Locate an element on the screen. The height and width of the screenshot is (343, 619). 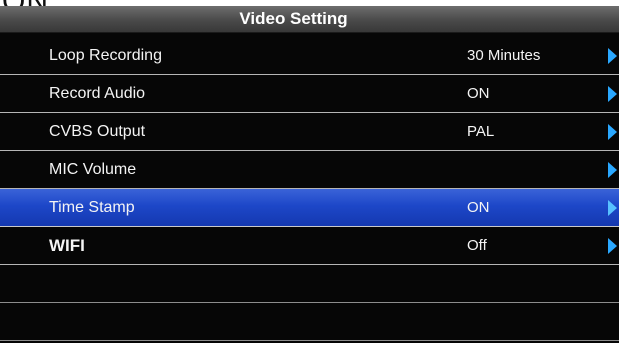
menu-item-value: Off is located at coordinates (477, 245).